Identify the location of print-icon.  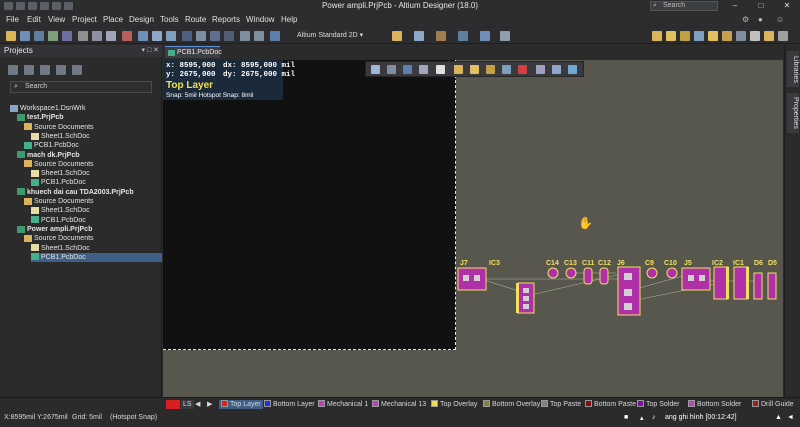
(39, 36).